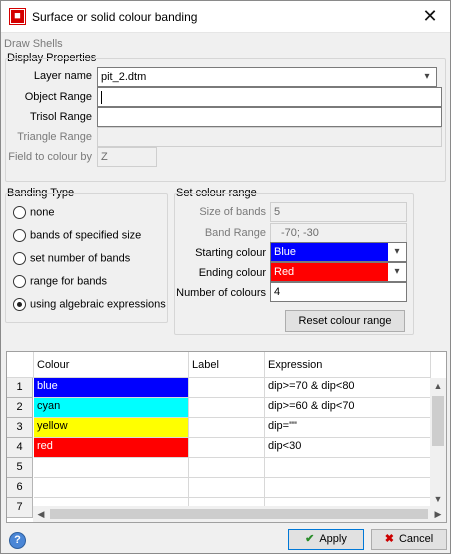  What do you see at coordinates (111, 428) in the screenshot?
I see `colour-cell: yellow` at bounding box center [111, 428].